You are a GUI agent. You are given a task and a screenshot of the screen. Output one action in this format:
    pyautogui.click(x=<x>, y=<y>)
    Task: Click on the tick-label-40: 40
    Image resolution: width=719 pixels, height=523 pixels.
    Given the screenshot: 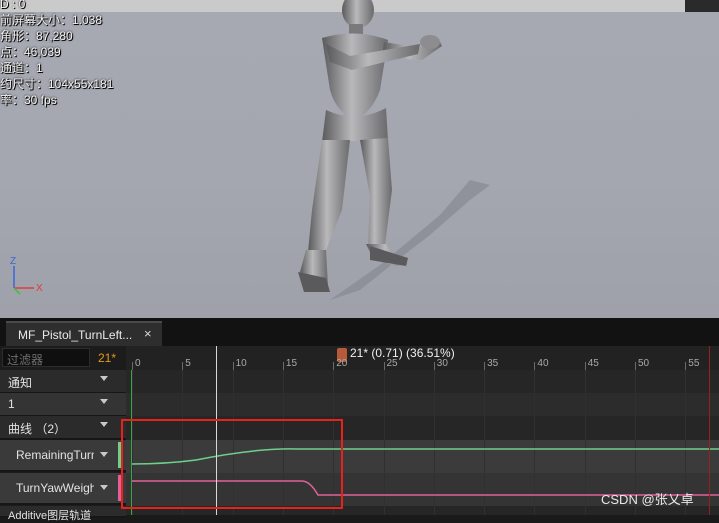 What is the action you would take?
    pyautogui.click(x=543, y=363)
    